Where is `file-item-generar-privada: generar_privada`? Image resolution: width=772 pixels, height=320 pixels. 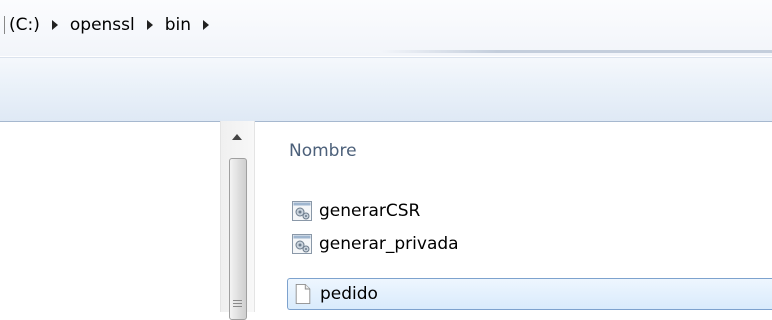
file-item-generar-privada: generar_privada is located at coordinates (529, 244).